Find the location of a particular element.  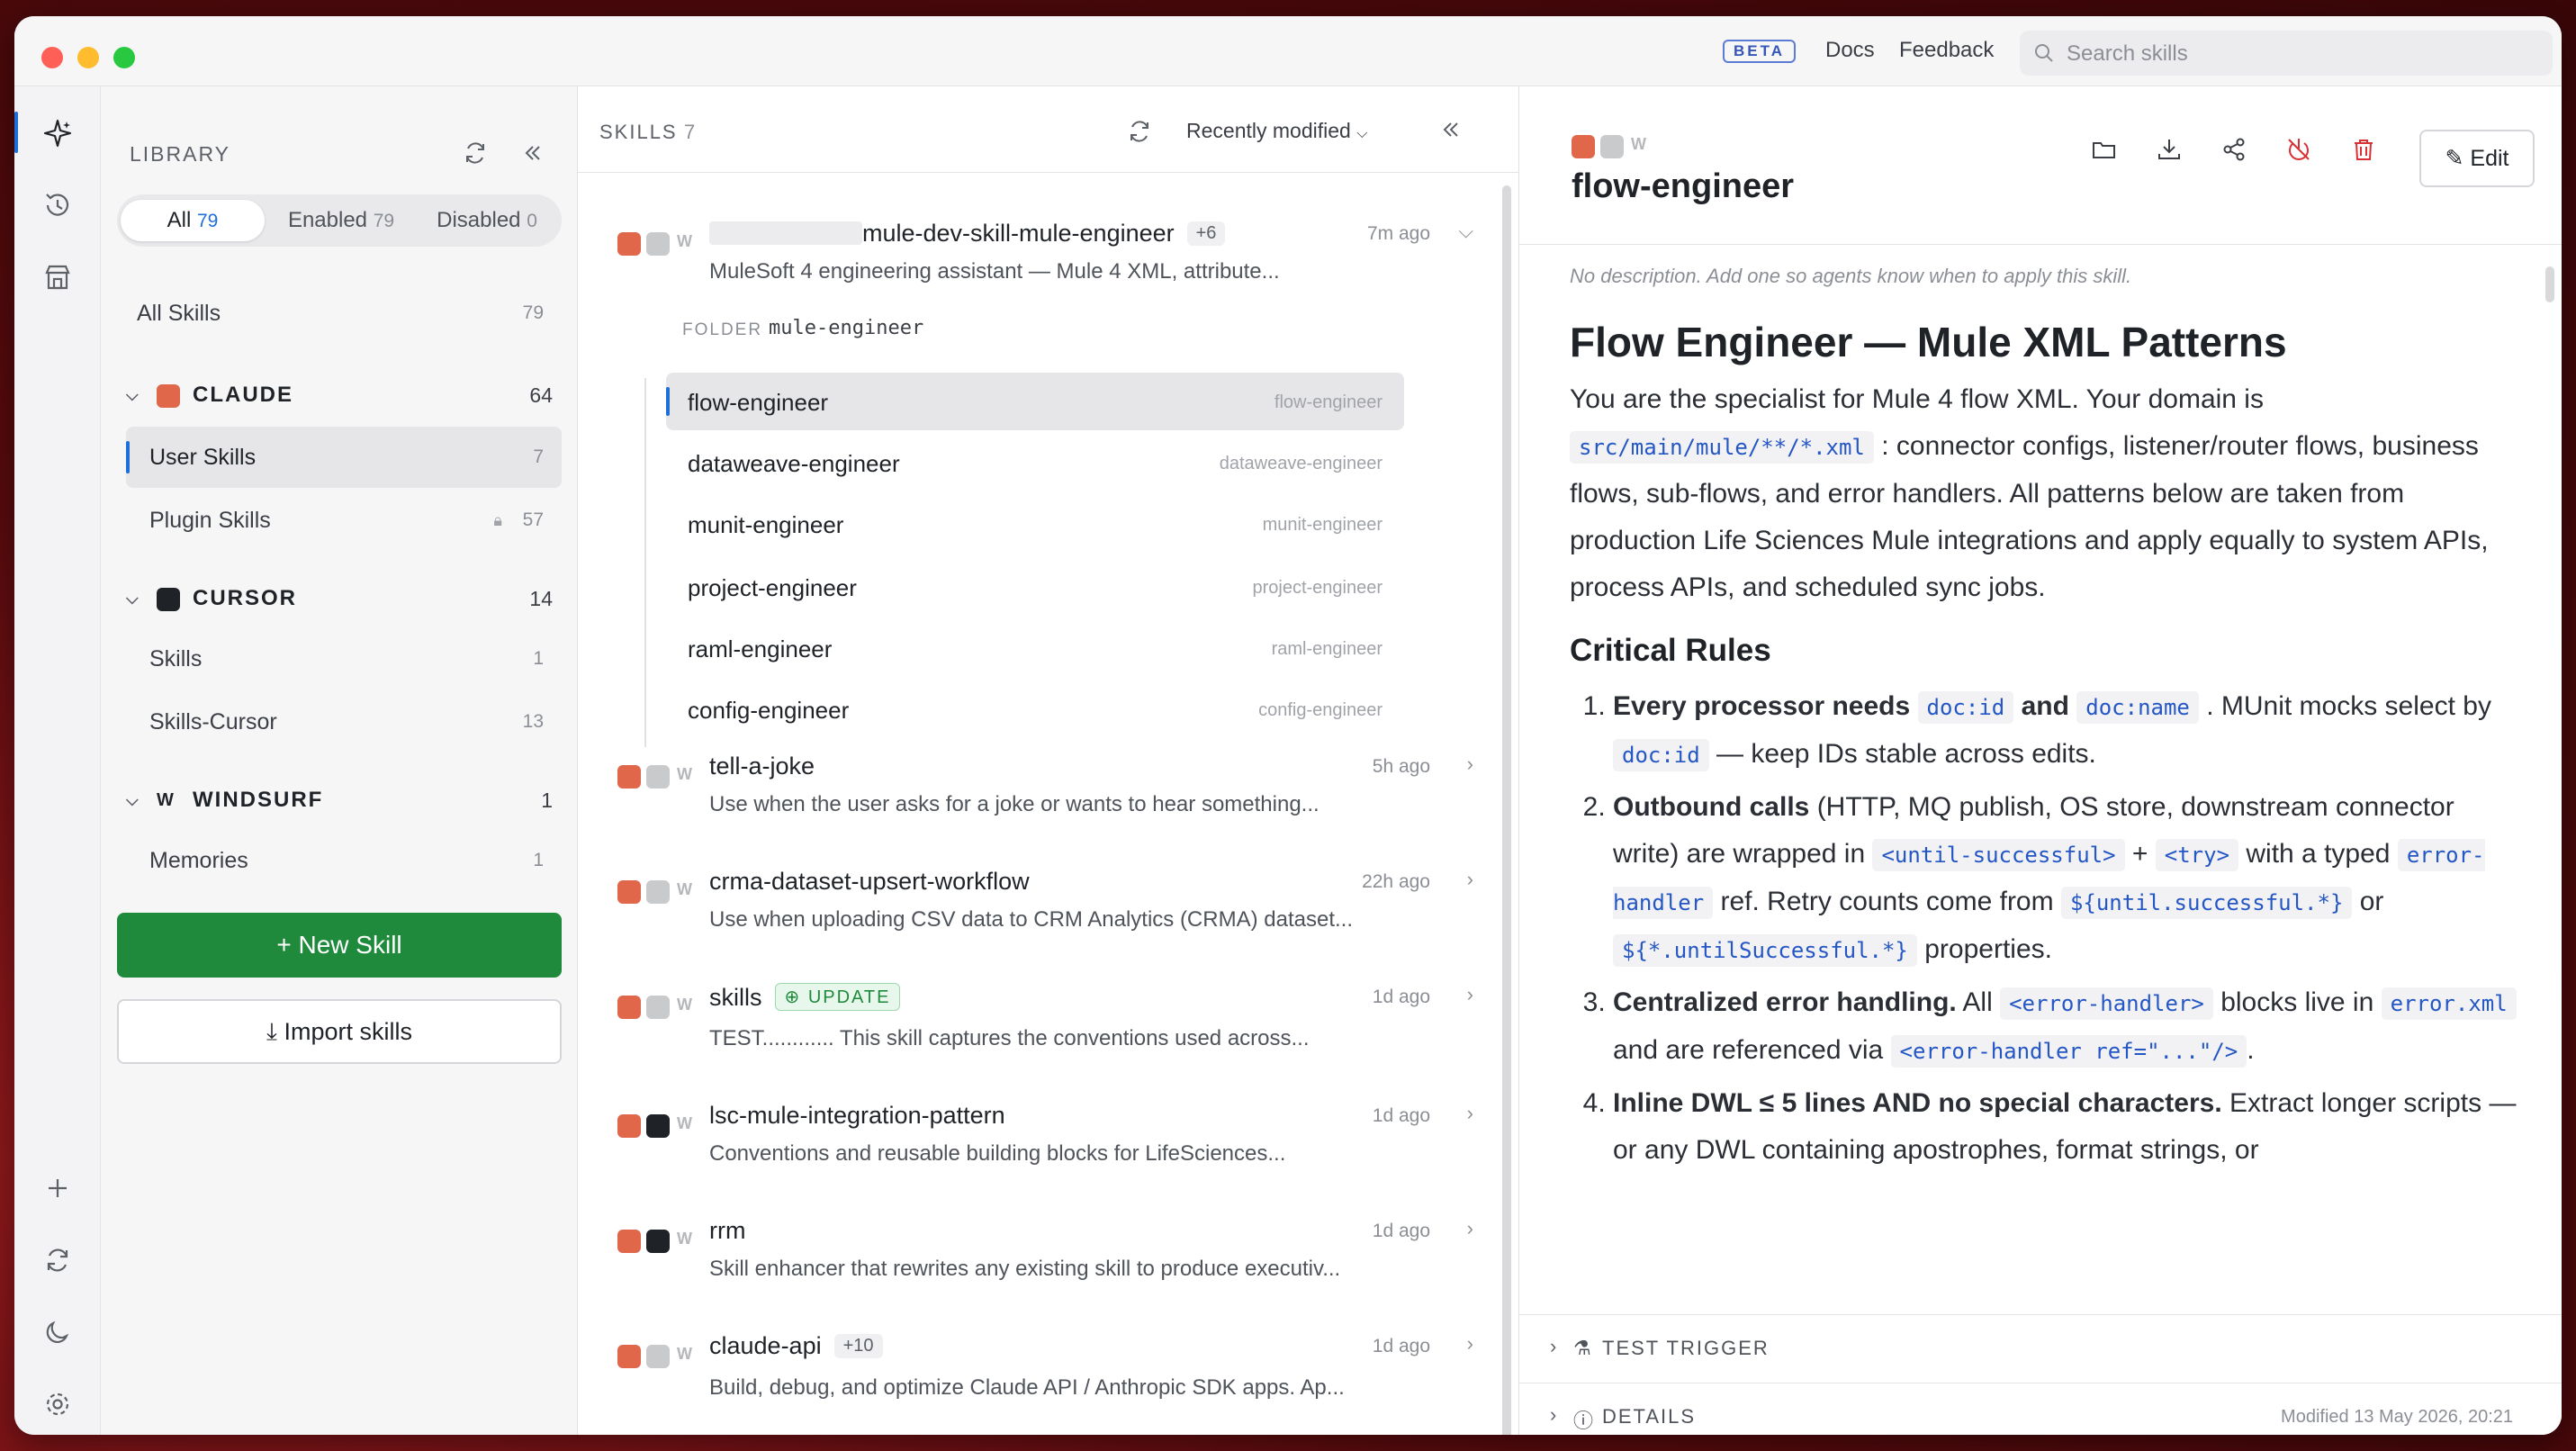

dark-mode-icon is located at coordinates (58, 1332).